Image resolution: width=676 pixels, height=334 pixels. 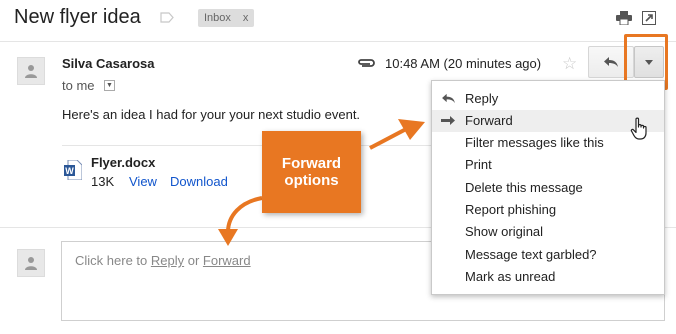 What do you see at coordinates (311, 180) in the screenshot?
I see `callout-line-2: options` at bounding box center [311, 180].